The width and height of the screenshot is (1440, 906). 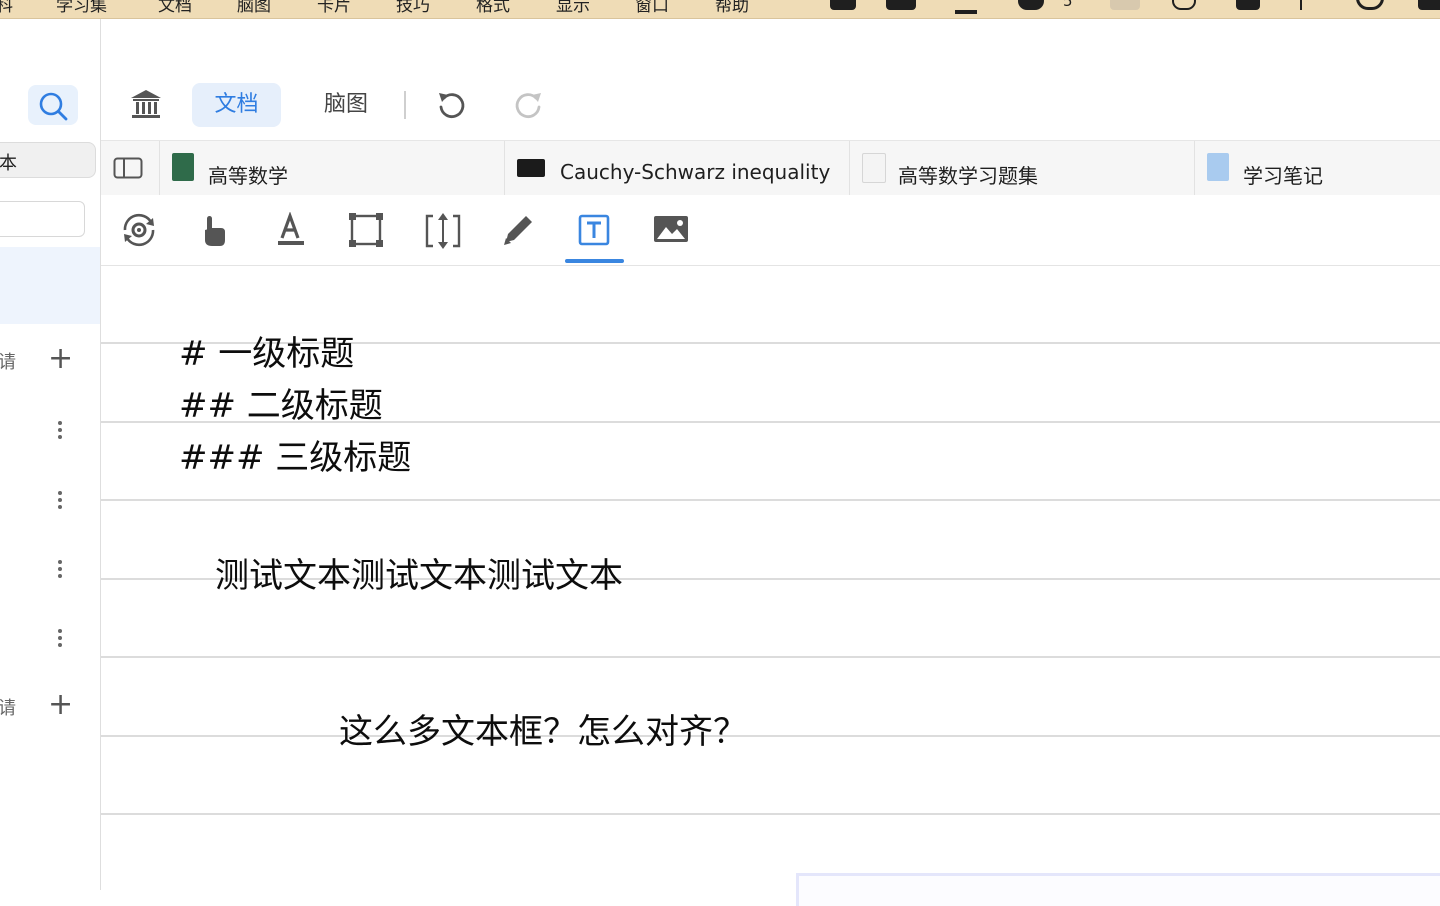 I want to click on book-cover-icon, so click(x=183, y=167).